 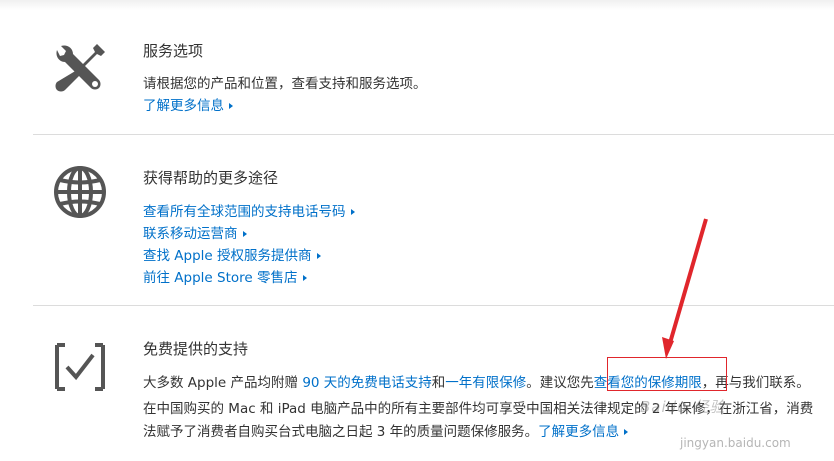 What do you see at coordinates (755, 383) in the screenshot?
I see `text: ，再与我们联系。` at bounding box center [755, 383].